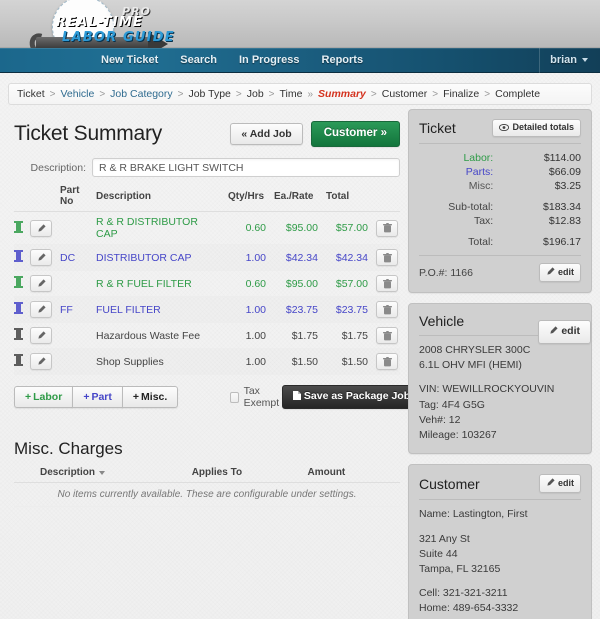 Image resolution: width=600 pixels, height=619 pixels. I want to click on plus-icon: +, so click(28, 396).